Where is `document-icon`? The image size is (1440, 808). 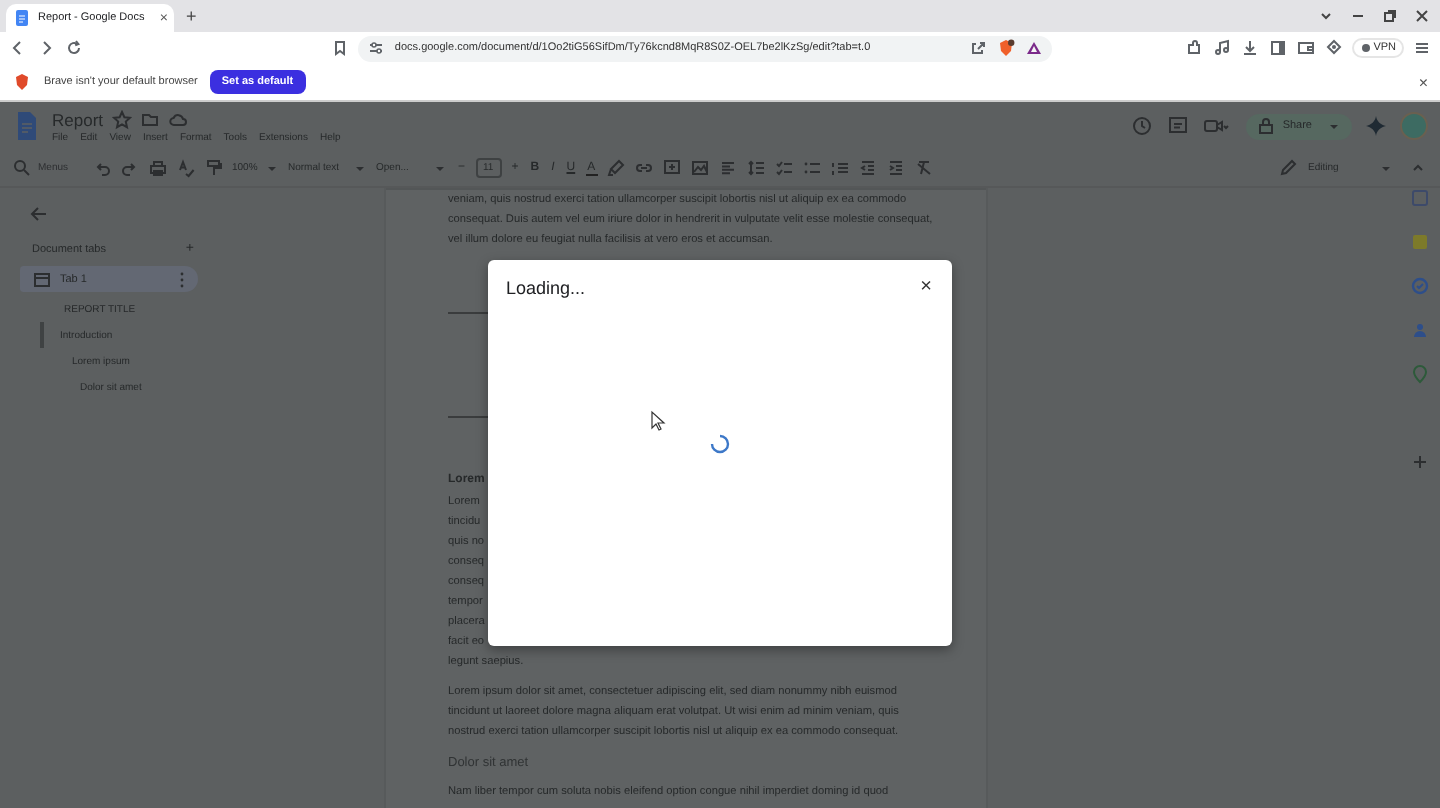 document-icon is located at coordinates (22, 18).